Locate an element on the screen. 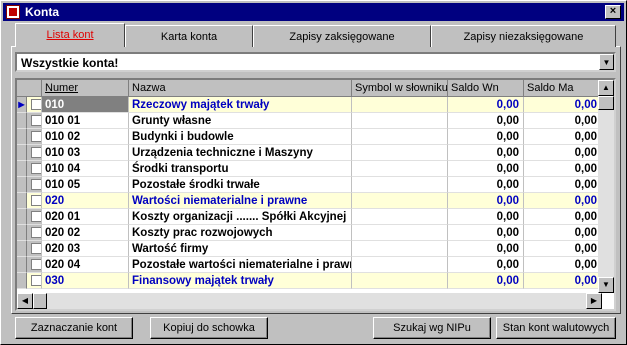 The height and width of the screenshot is (345, 627). close-button: × is located at coordinates (613, 12).